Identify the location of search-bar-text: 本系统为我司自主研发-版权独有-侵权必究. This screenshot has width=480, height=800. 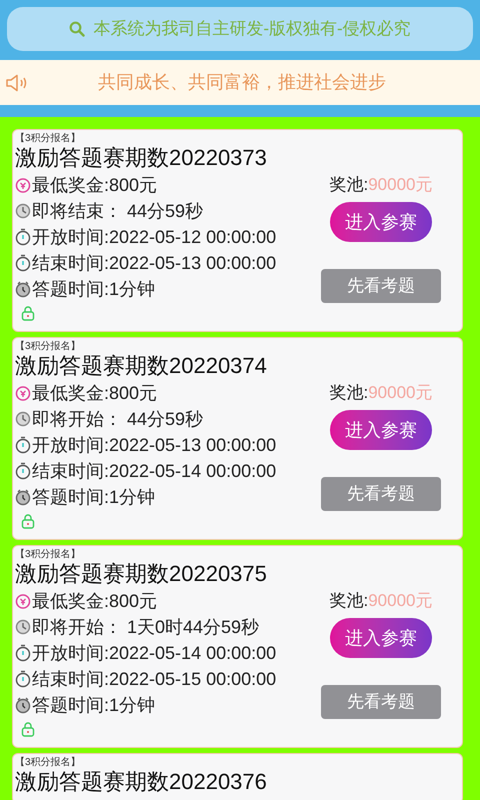
(252, 29).